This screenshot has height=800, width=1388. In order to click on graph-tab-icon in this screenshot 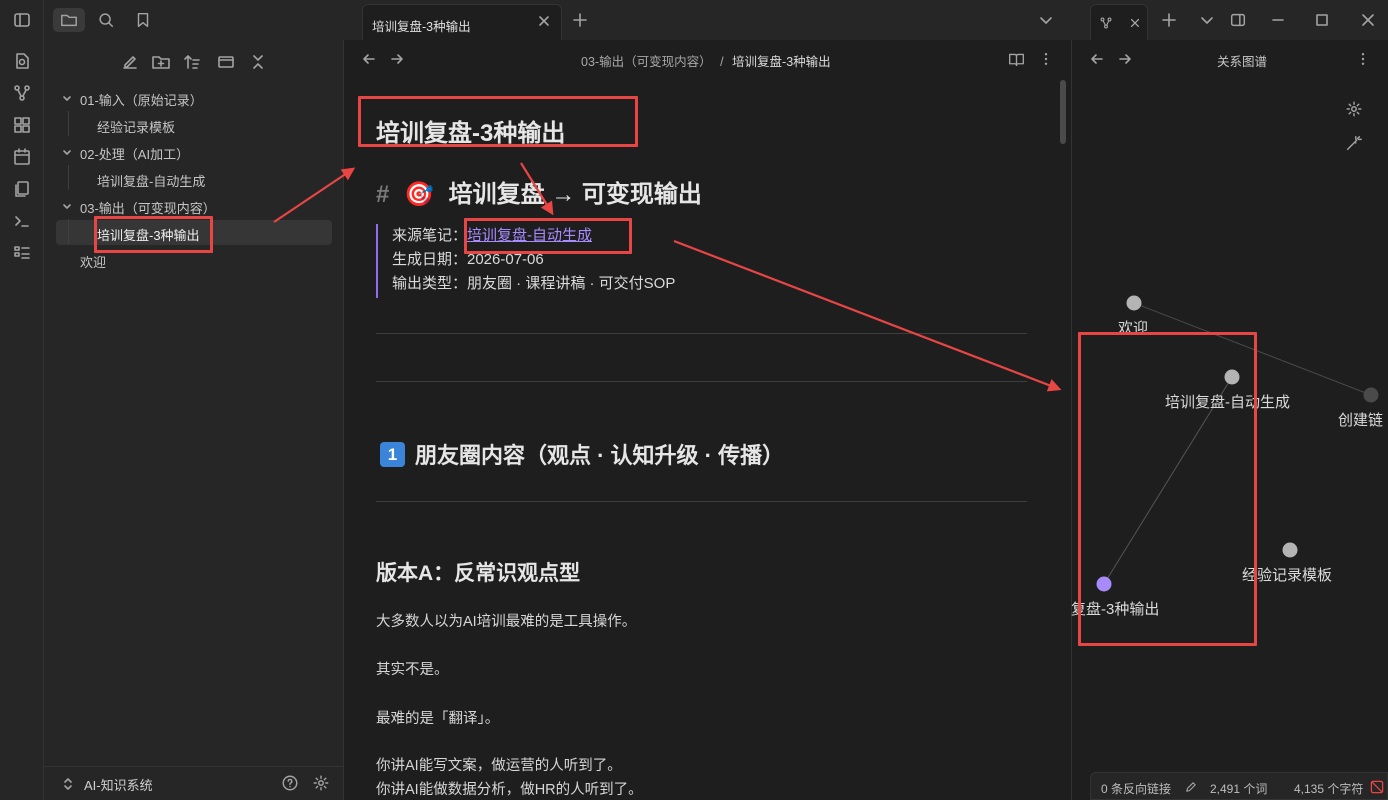, I will do `click(1106, 23)`.